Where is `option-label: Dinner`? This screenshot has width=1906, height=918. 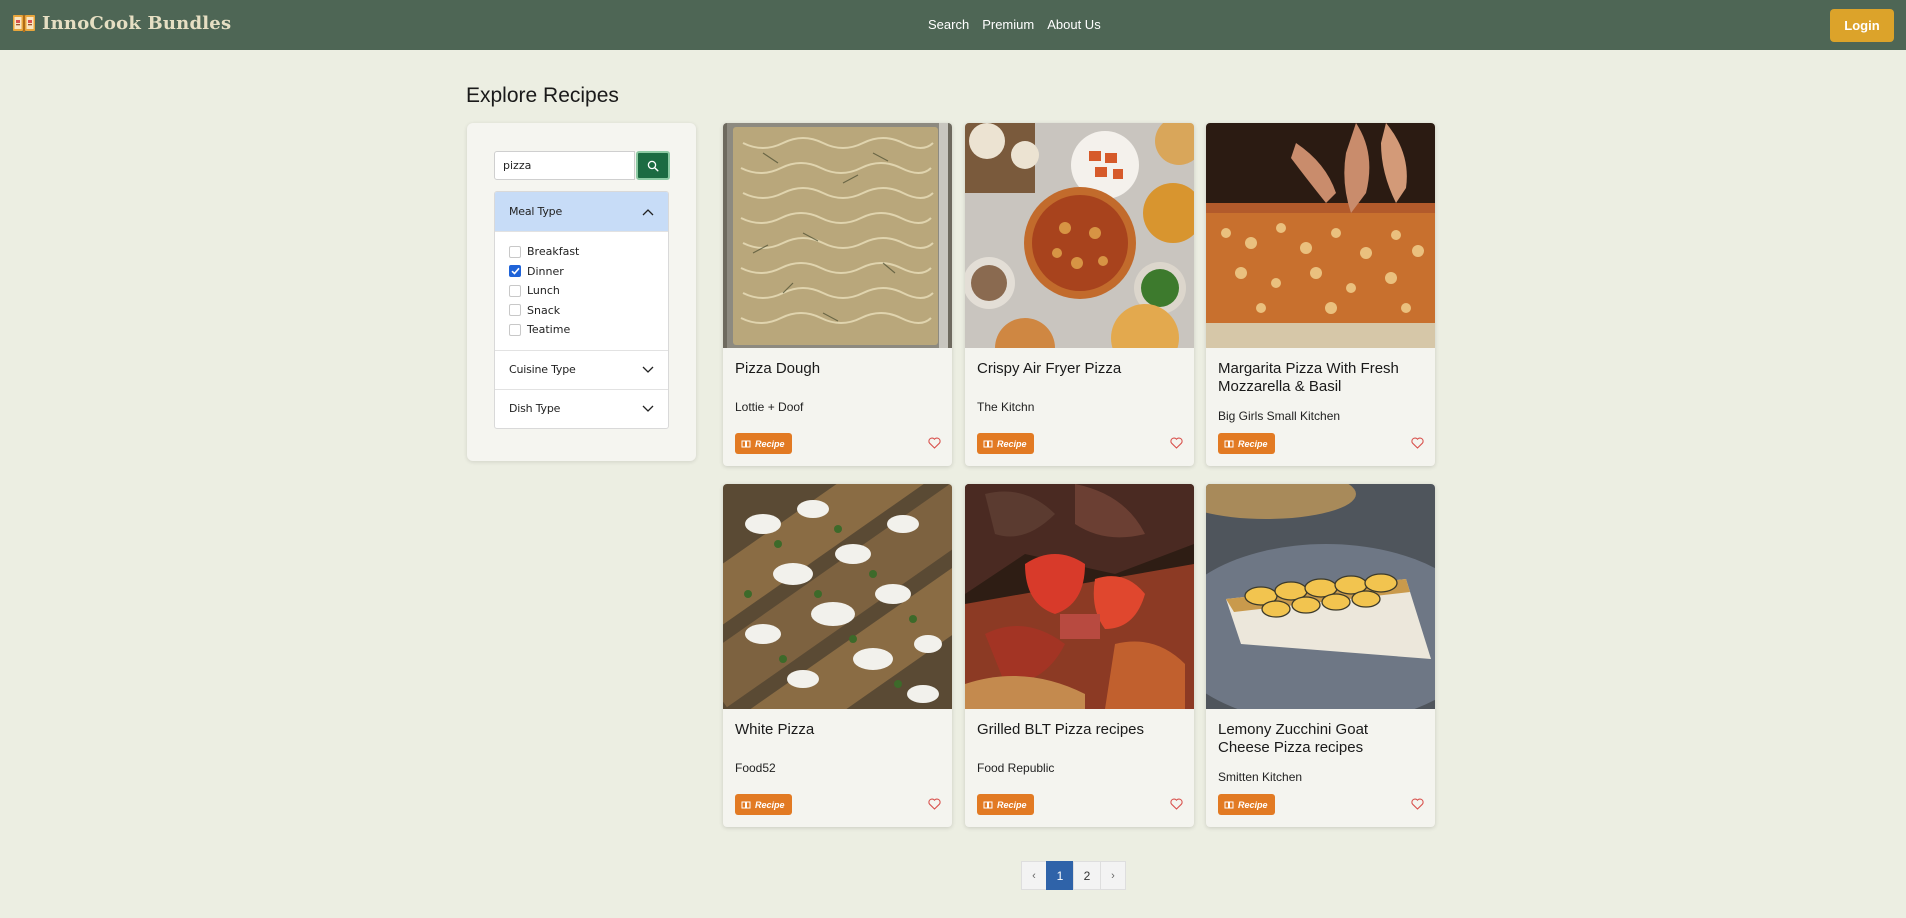 option-label: Dinner is located at coordinates (545, 271).